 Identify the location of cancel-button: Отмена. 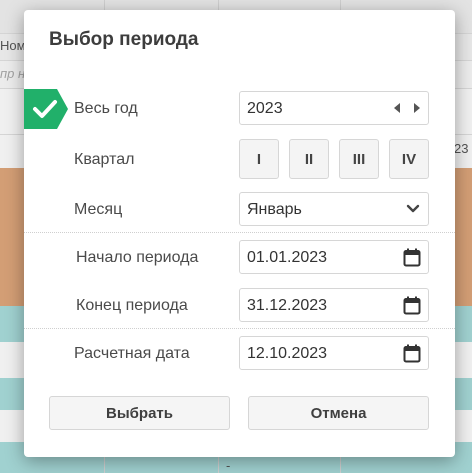
(338, 413).